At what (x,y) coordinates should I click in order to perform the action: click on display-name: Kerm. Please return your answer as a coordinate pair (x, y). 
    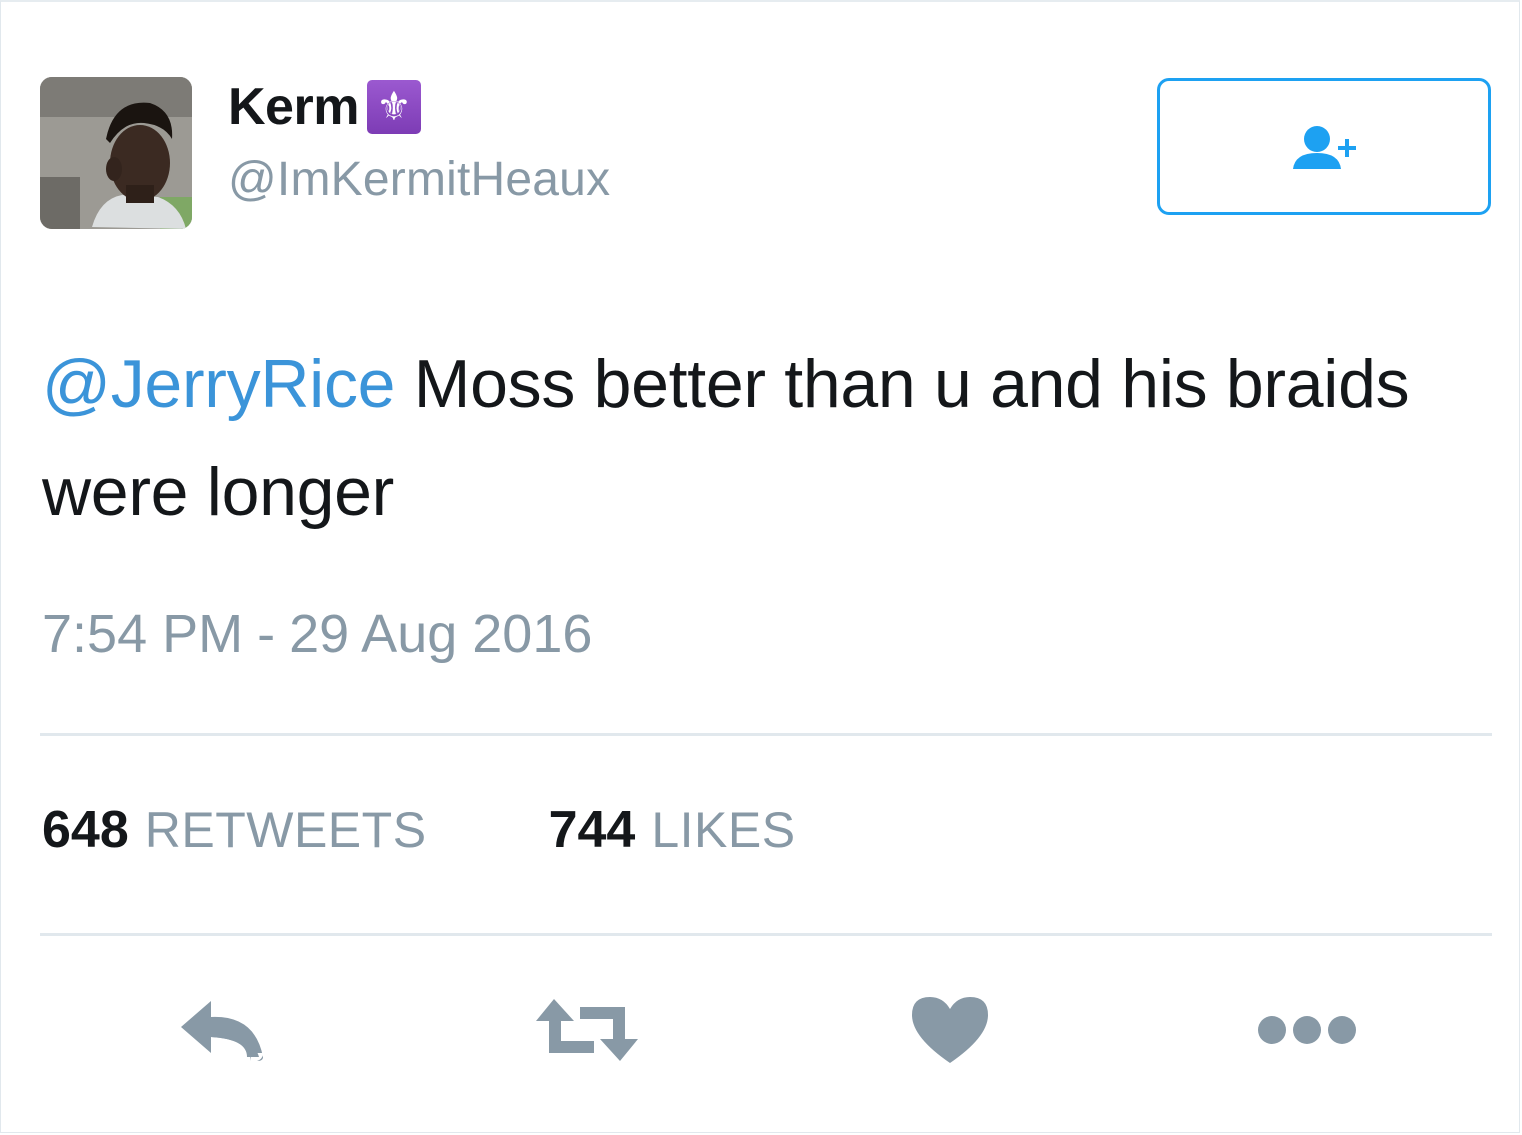
    Looking at the image, I should click on (293, 107).